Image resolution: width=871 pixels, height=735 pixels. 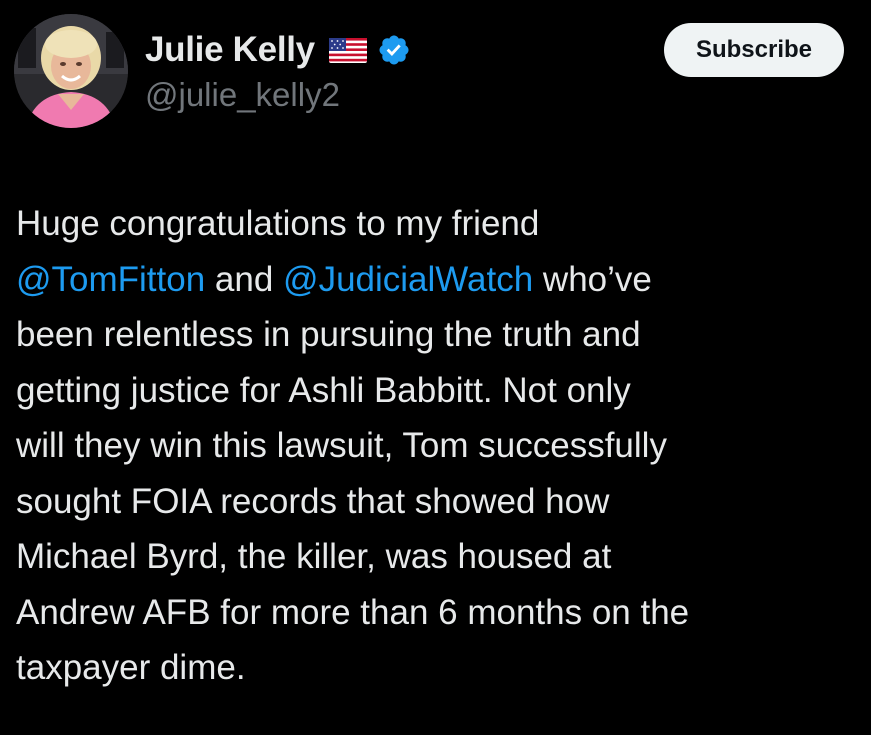 I want to click on avatar-image, so click(x=71, y=71).